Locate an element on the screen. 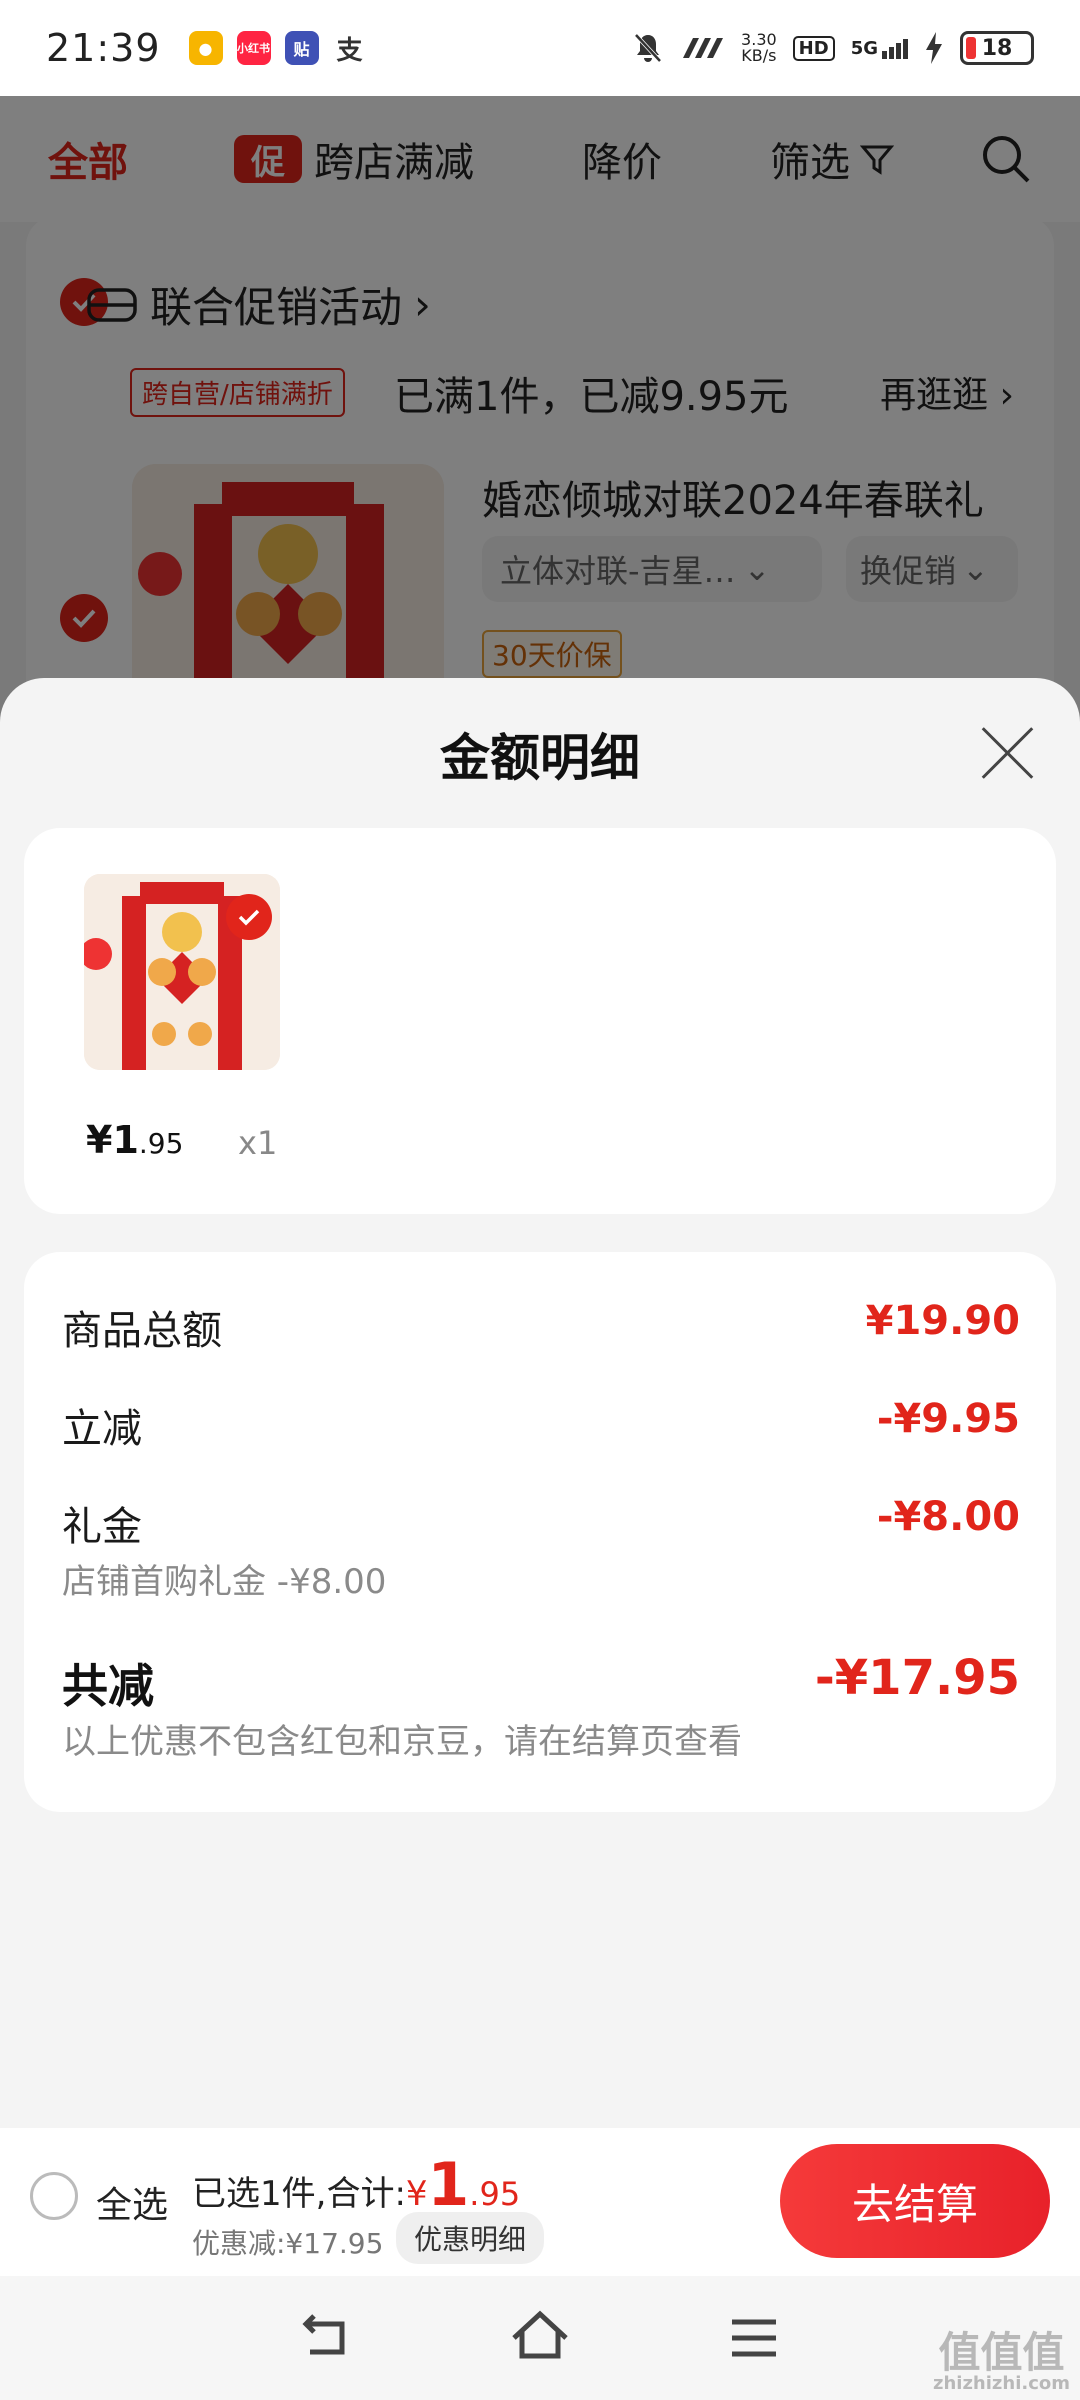  net-speed-unit: KB/s is located at coordinates (759, 55).